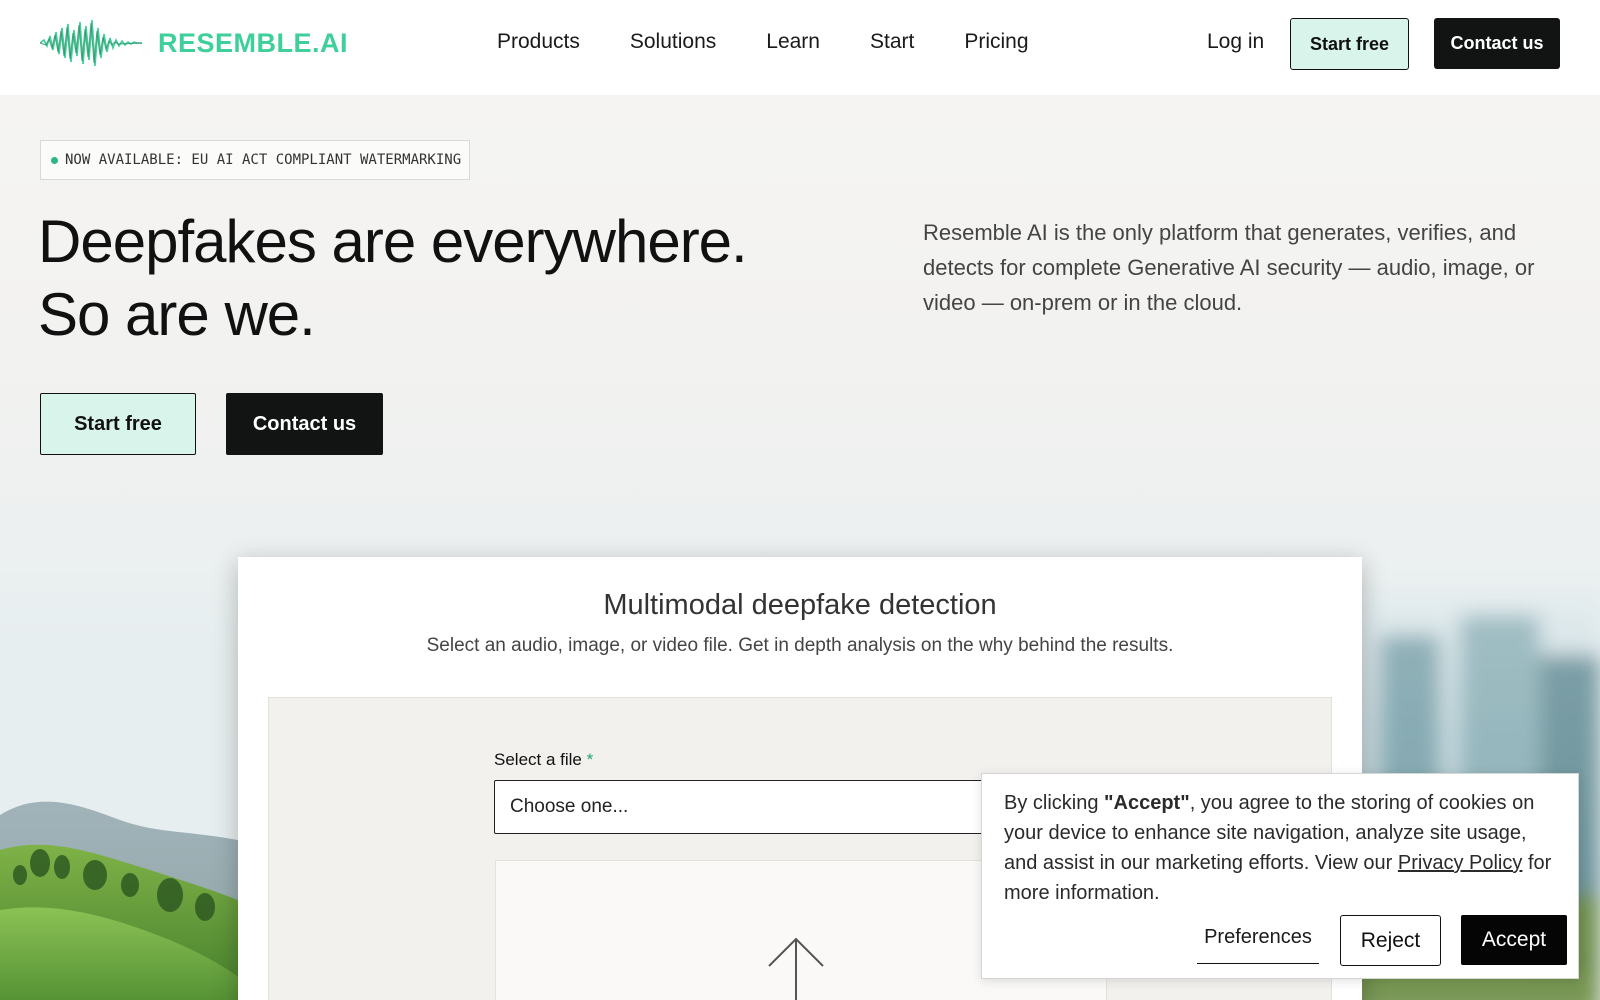  I want to click on main-nav: Products Solutions Learn Start Pricing, so click(788, 42).